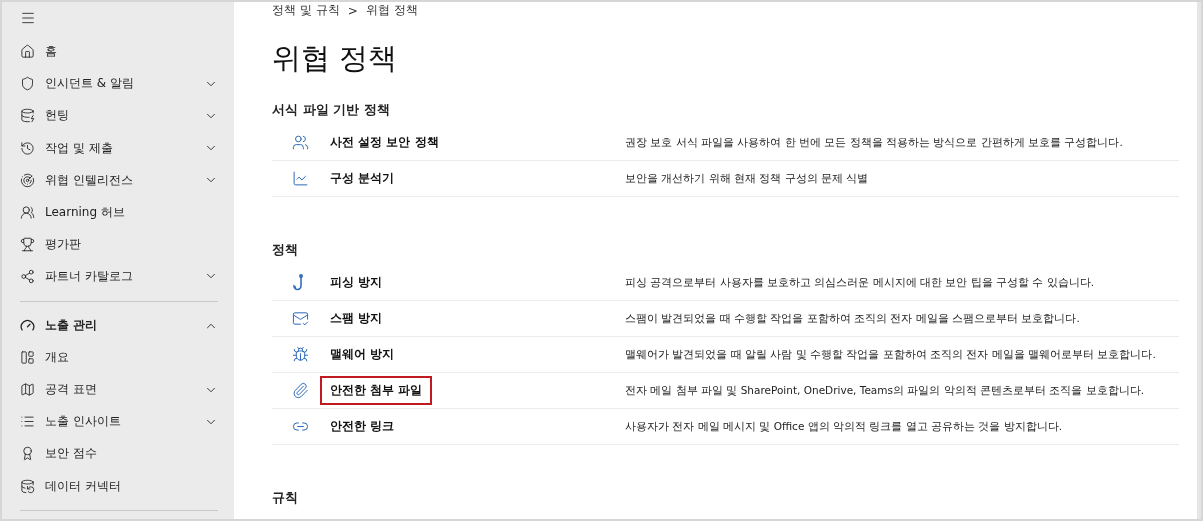 This screenshot has height=521, width=1203. Describe the element at coordinates (844, 426) in the screenshot. I see `policy-description: 사용자가 전자 메일 메시지 및 Office 앱의 악의적 링크를 열고 공유하는 것을 방지합니다.` at that location.